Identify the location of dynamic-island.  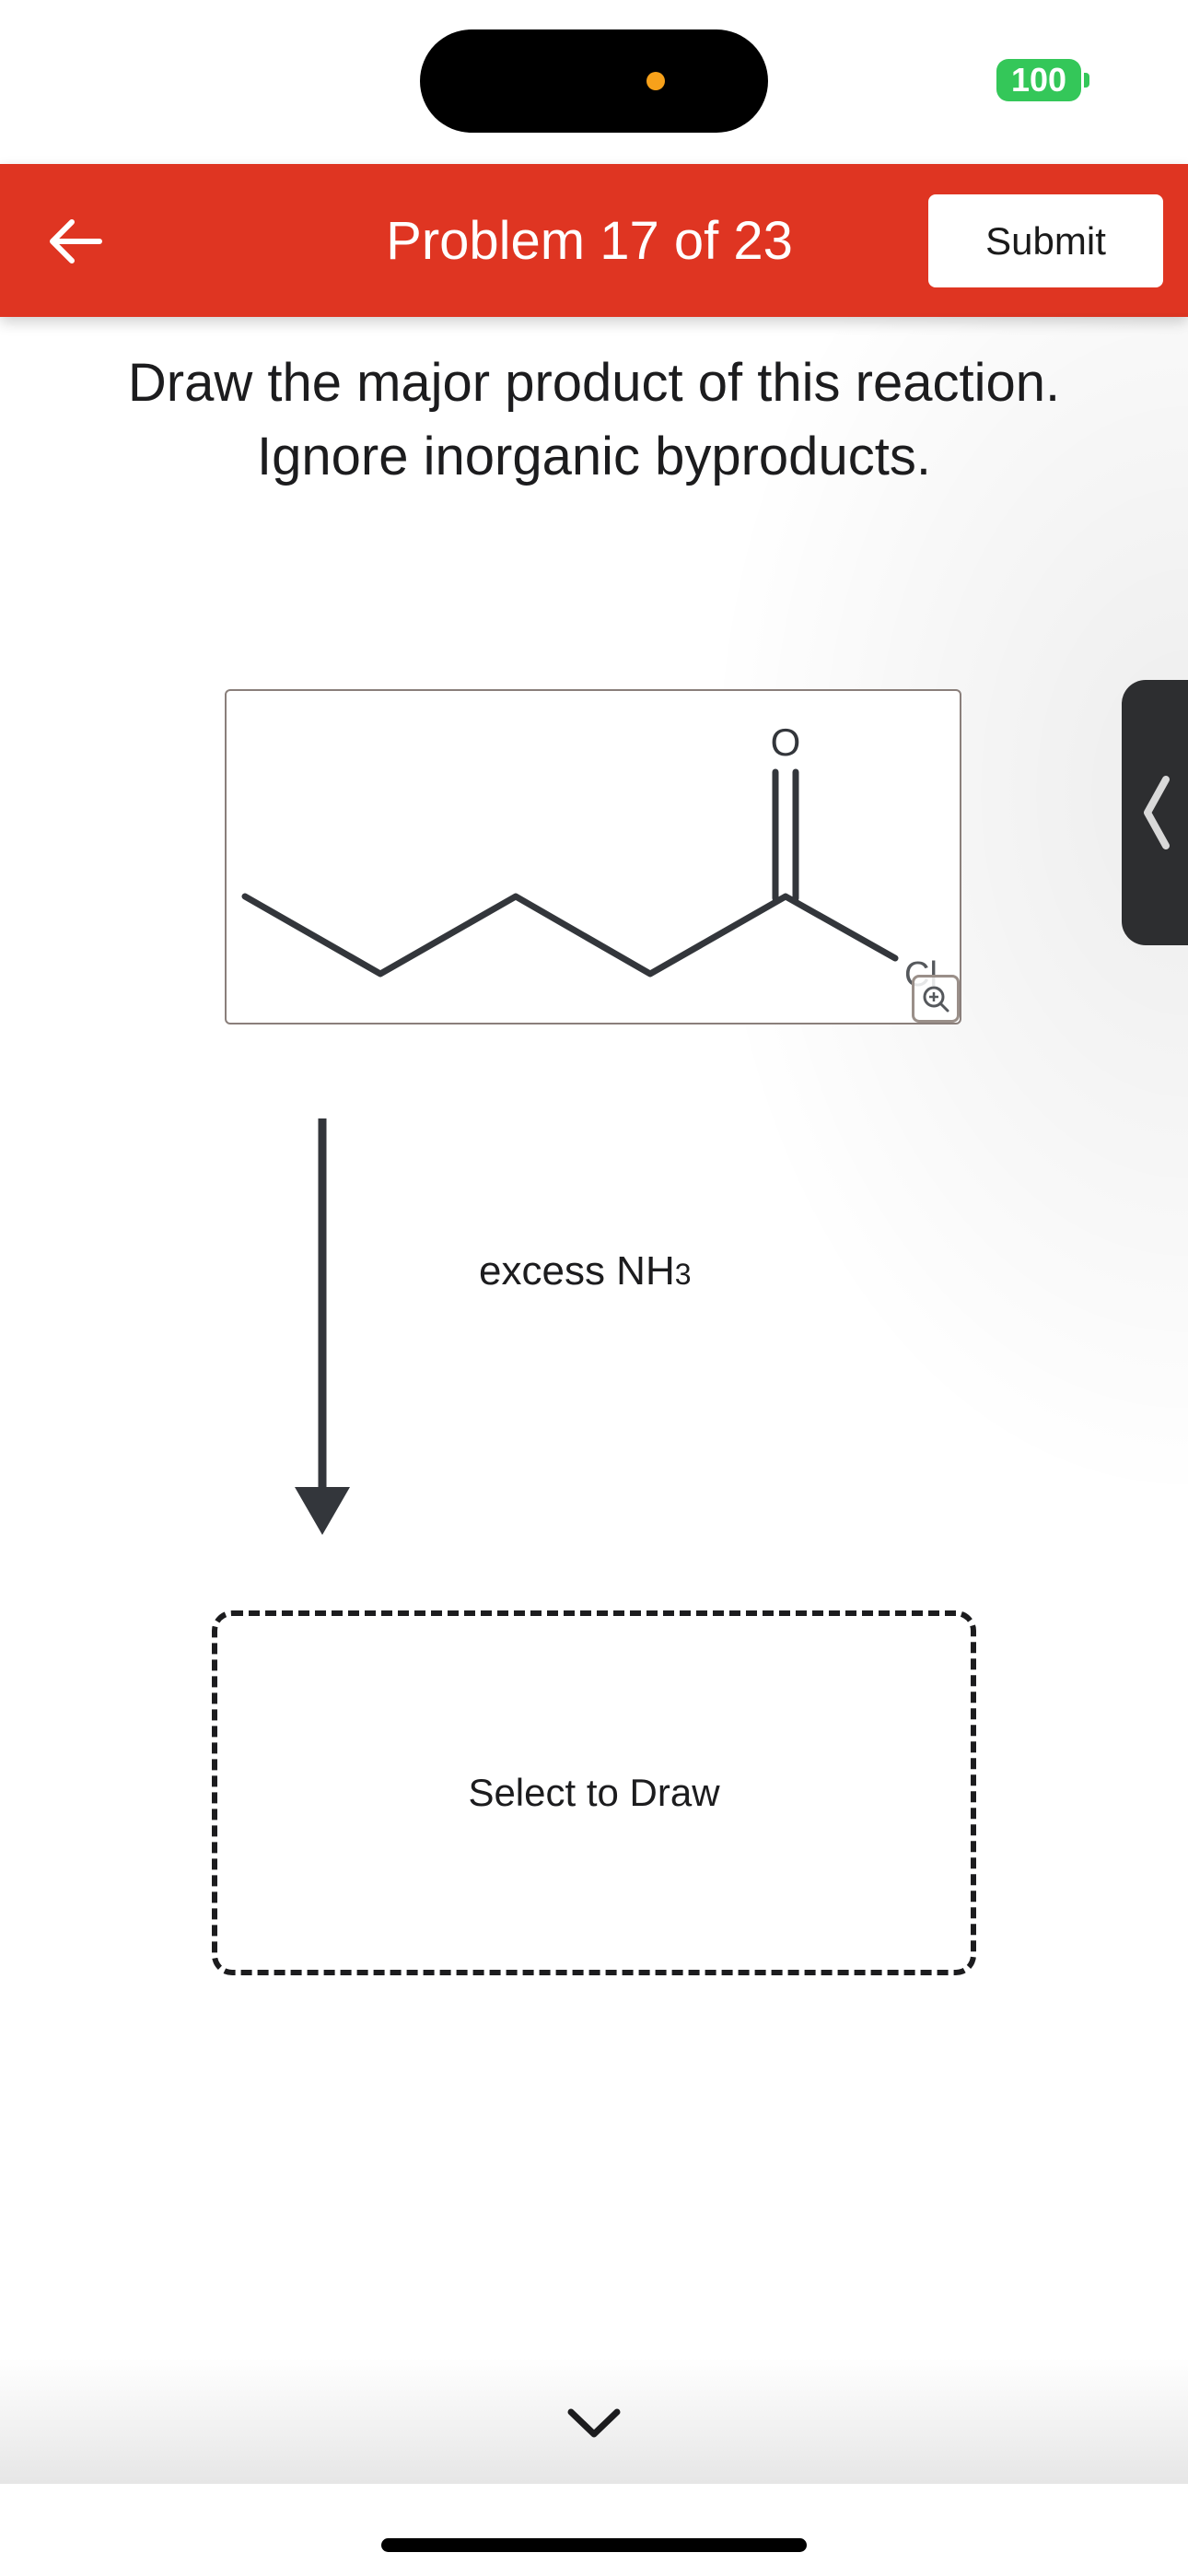
(594, 81).